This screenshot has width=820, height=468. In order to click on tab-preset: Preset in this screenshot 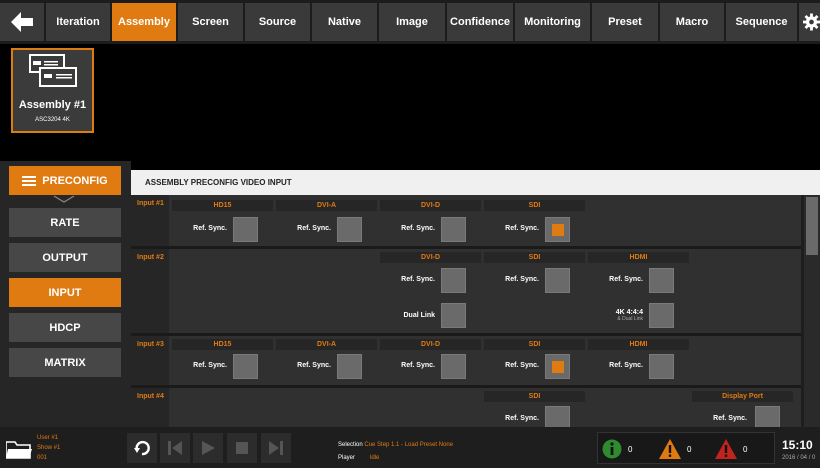, I will do `click(625, 22)`.